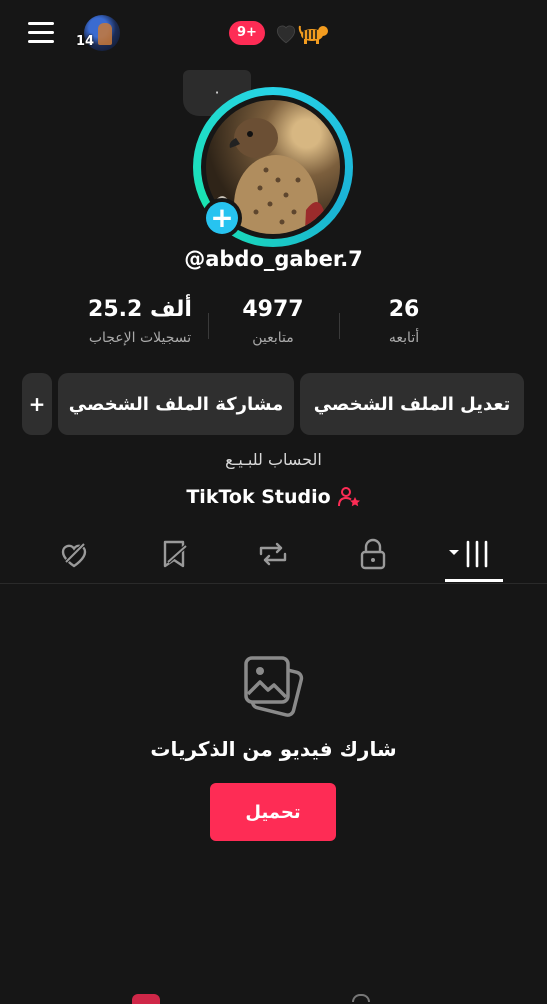  Describe the element at coordinates (404, 338) in the screenshot. I see `following-label: أتابعه` at that location.